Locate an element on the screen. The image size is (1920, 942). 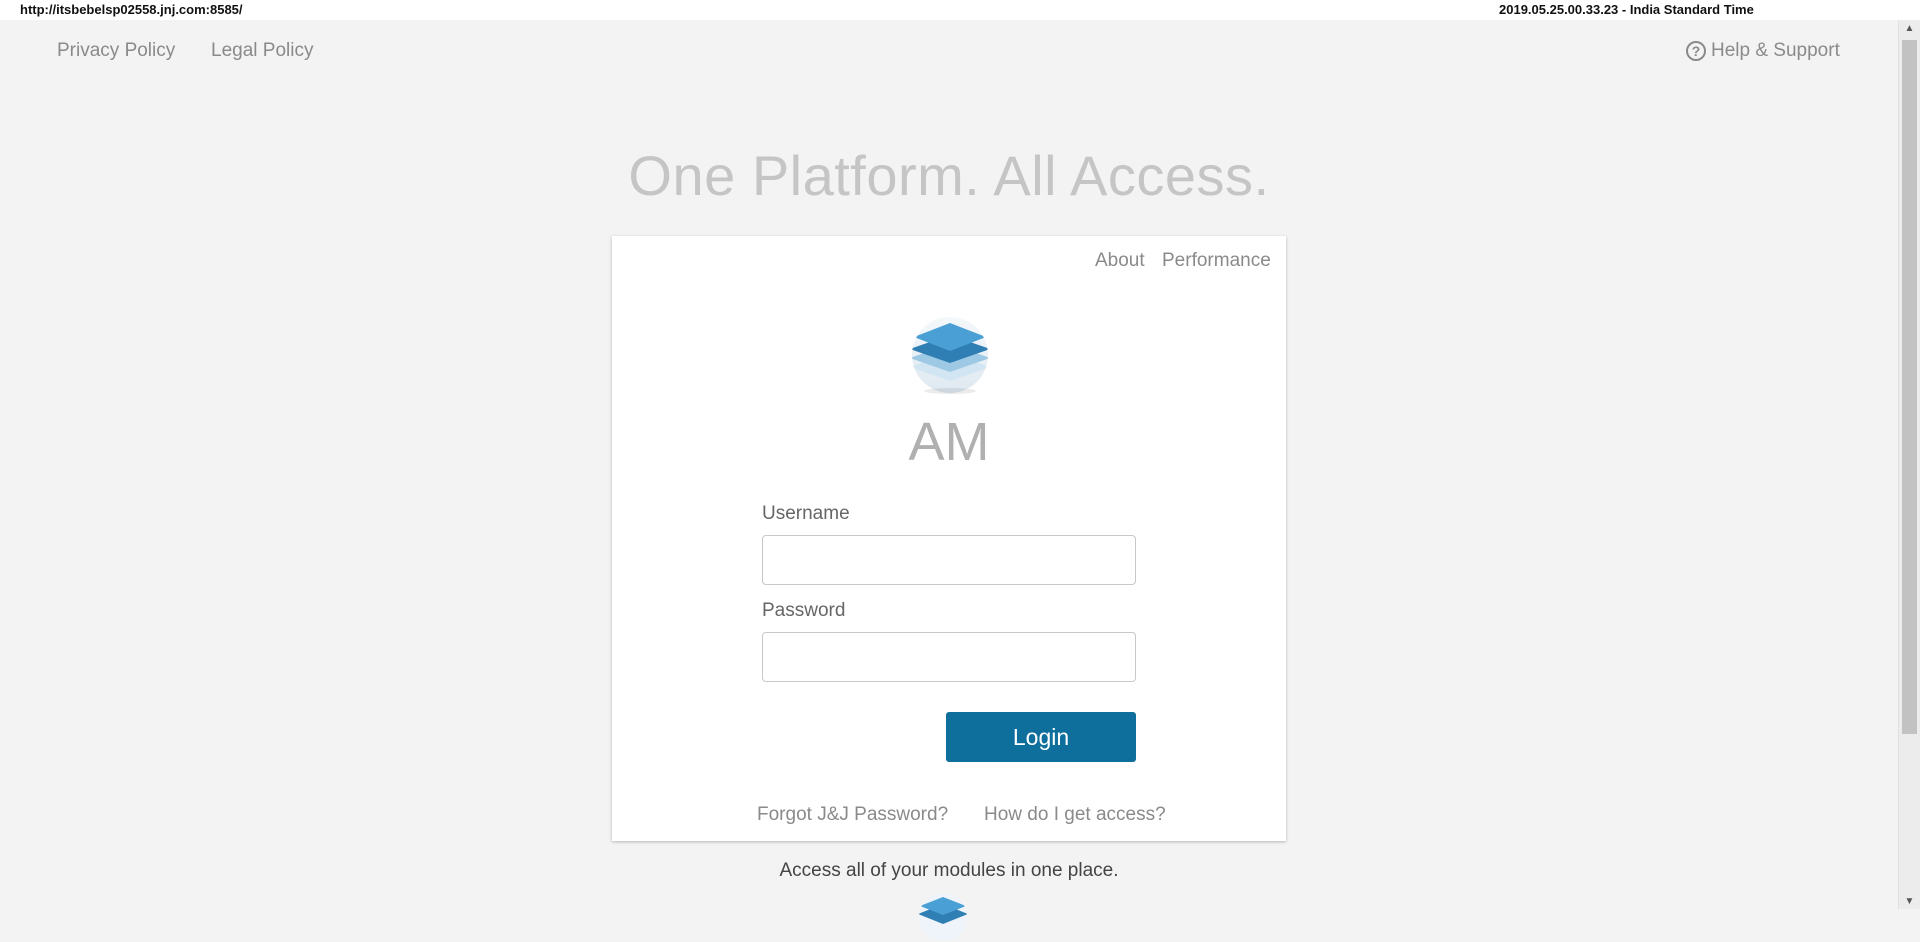
vertical-scrollbar: ▲ ▼ is located at coordinates (1909, 464).